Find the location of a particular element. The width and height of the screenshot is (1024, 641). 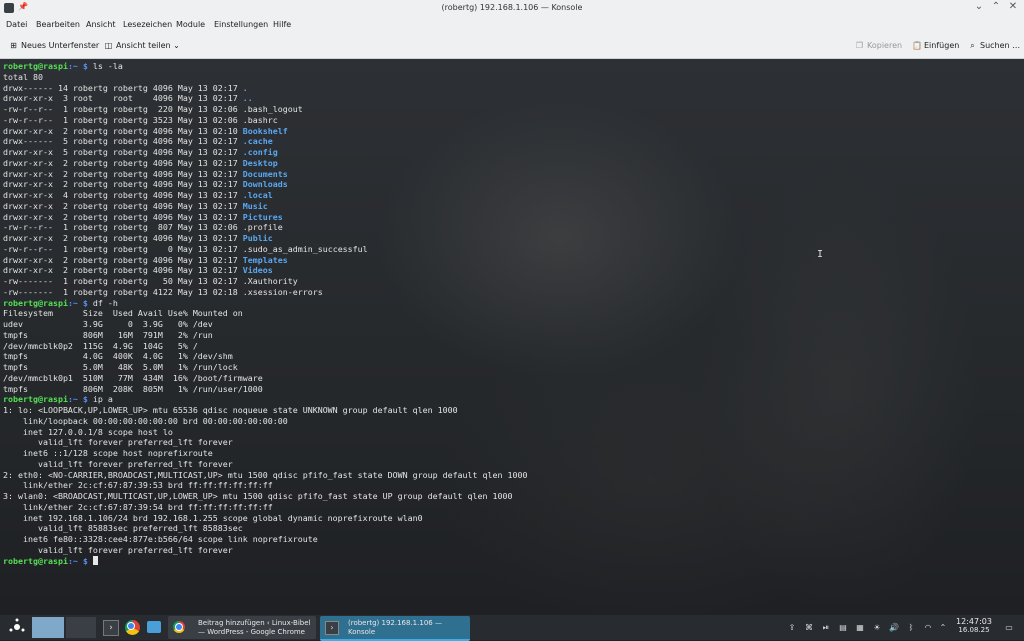

copy-button: ❐ Kopieren is located at coordinates (878, 45).